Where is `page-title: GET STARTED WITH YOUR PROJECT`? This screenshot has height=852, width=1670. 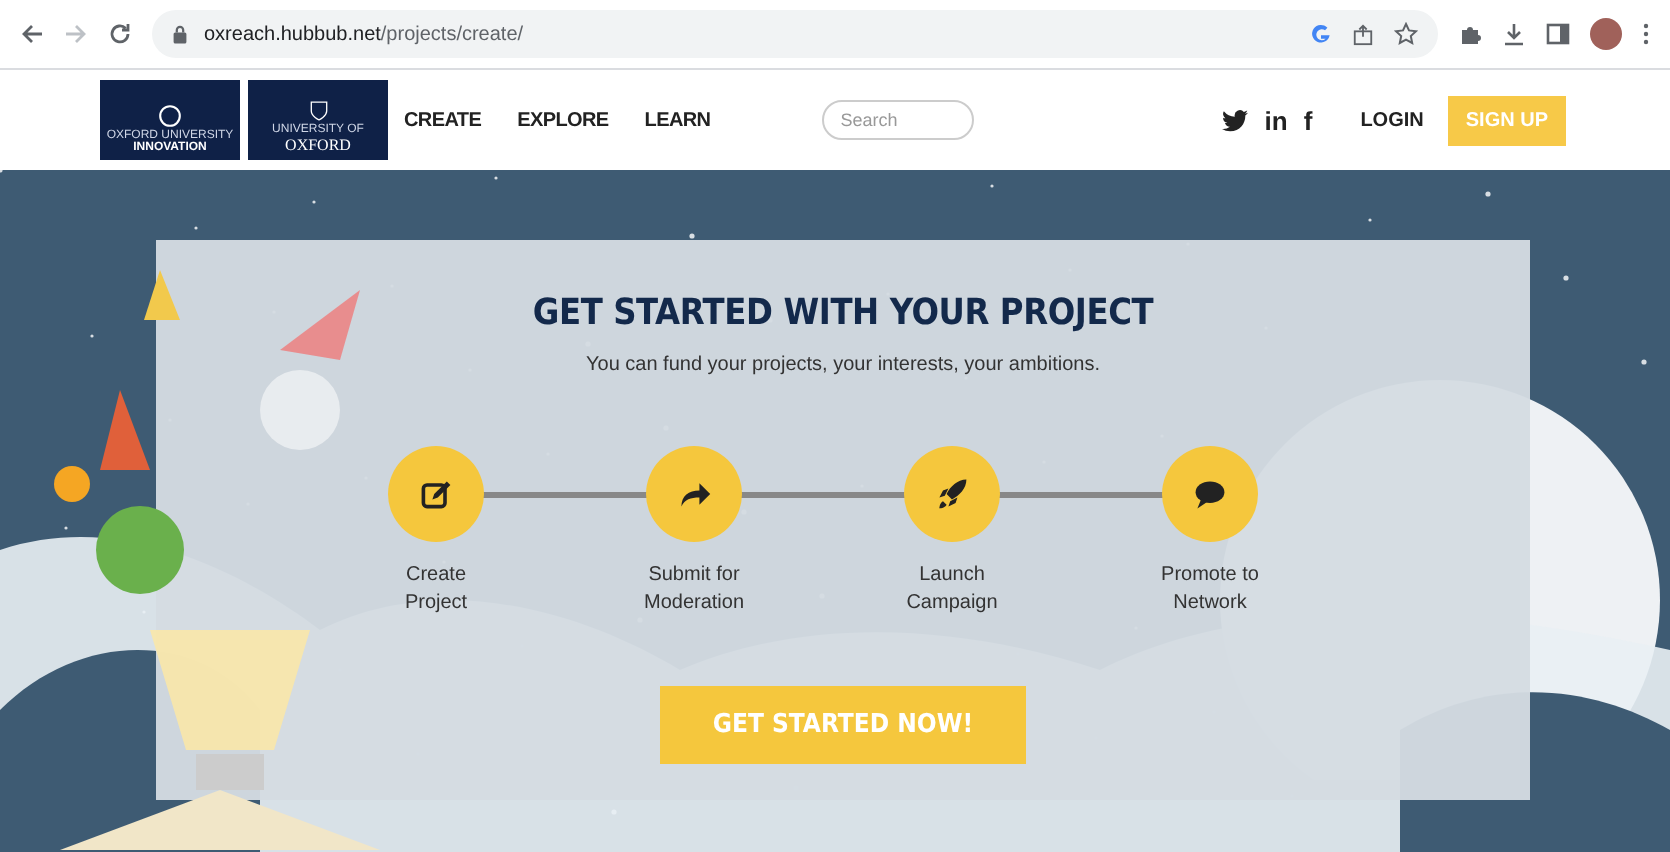
page-title: GET STARTED WITH YOUR PROJECT is located at coordinates (843, 313).